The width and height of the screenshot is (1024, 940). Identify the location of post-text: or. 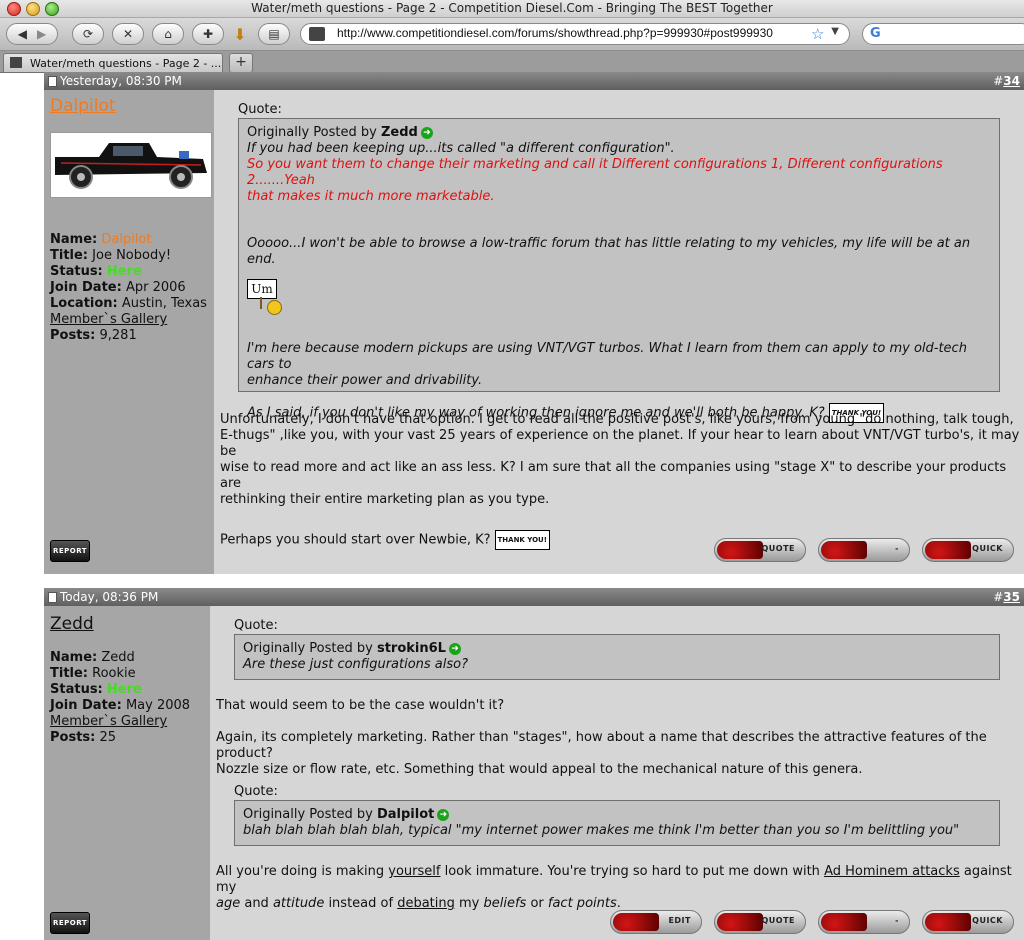
(537, 903).